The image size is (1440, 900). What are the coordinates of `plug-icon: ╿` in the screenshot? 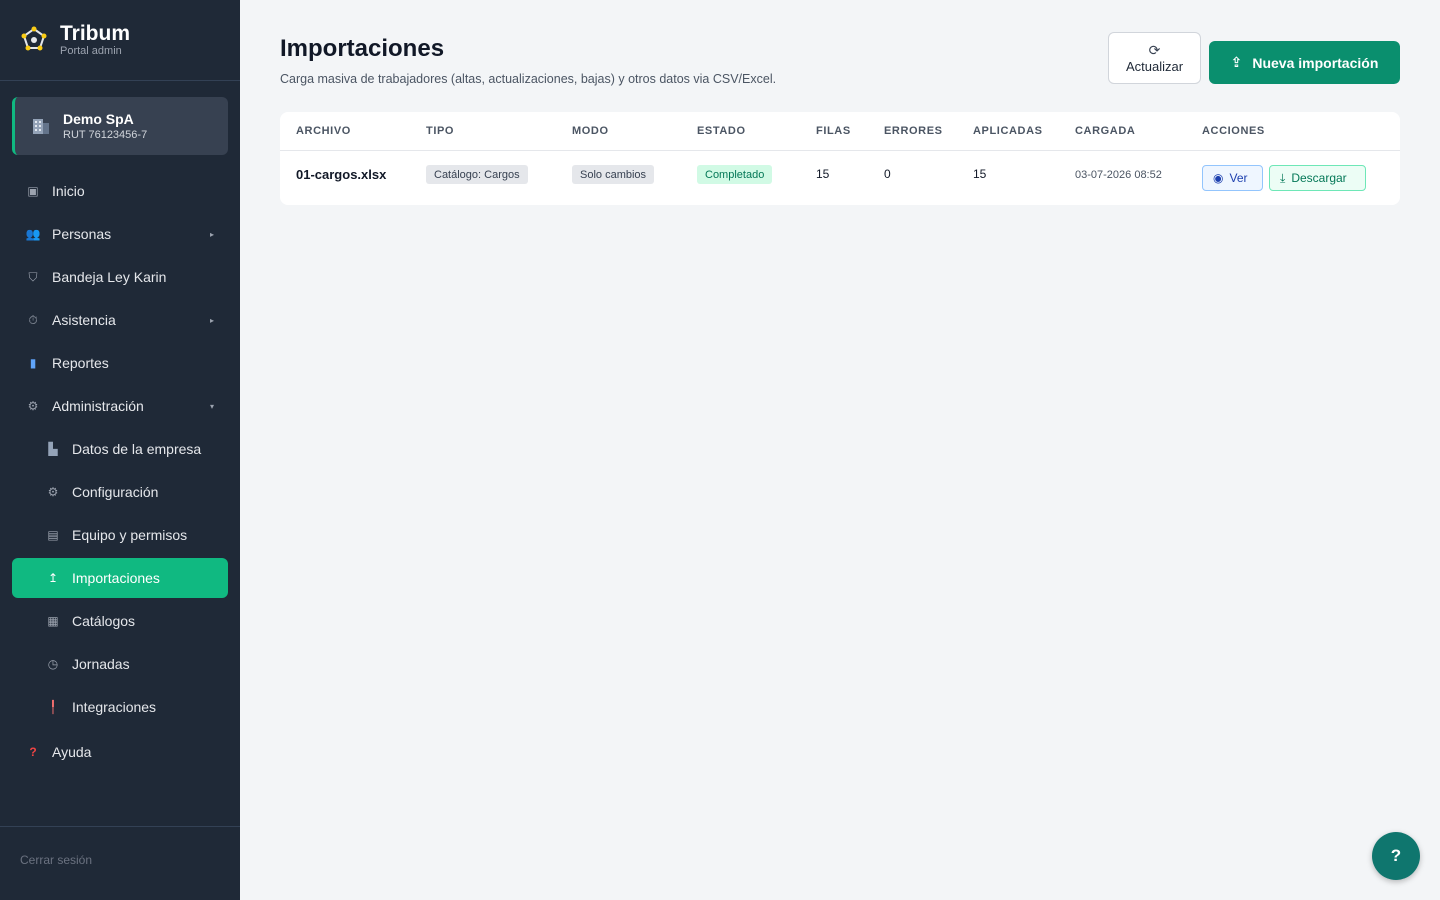 It's located at (53, 707).